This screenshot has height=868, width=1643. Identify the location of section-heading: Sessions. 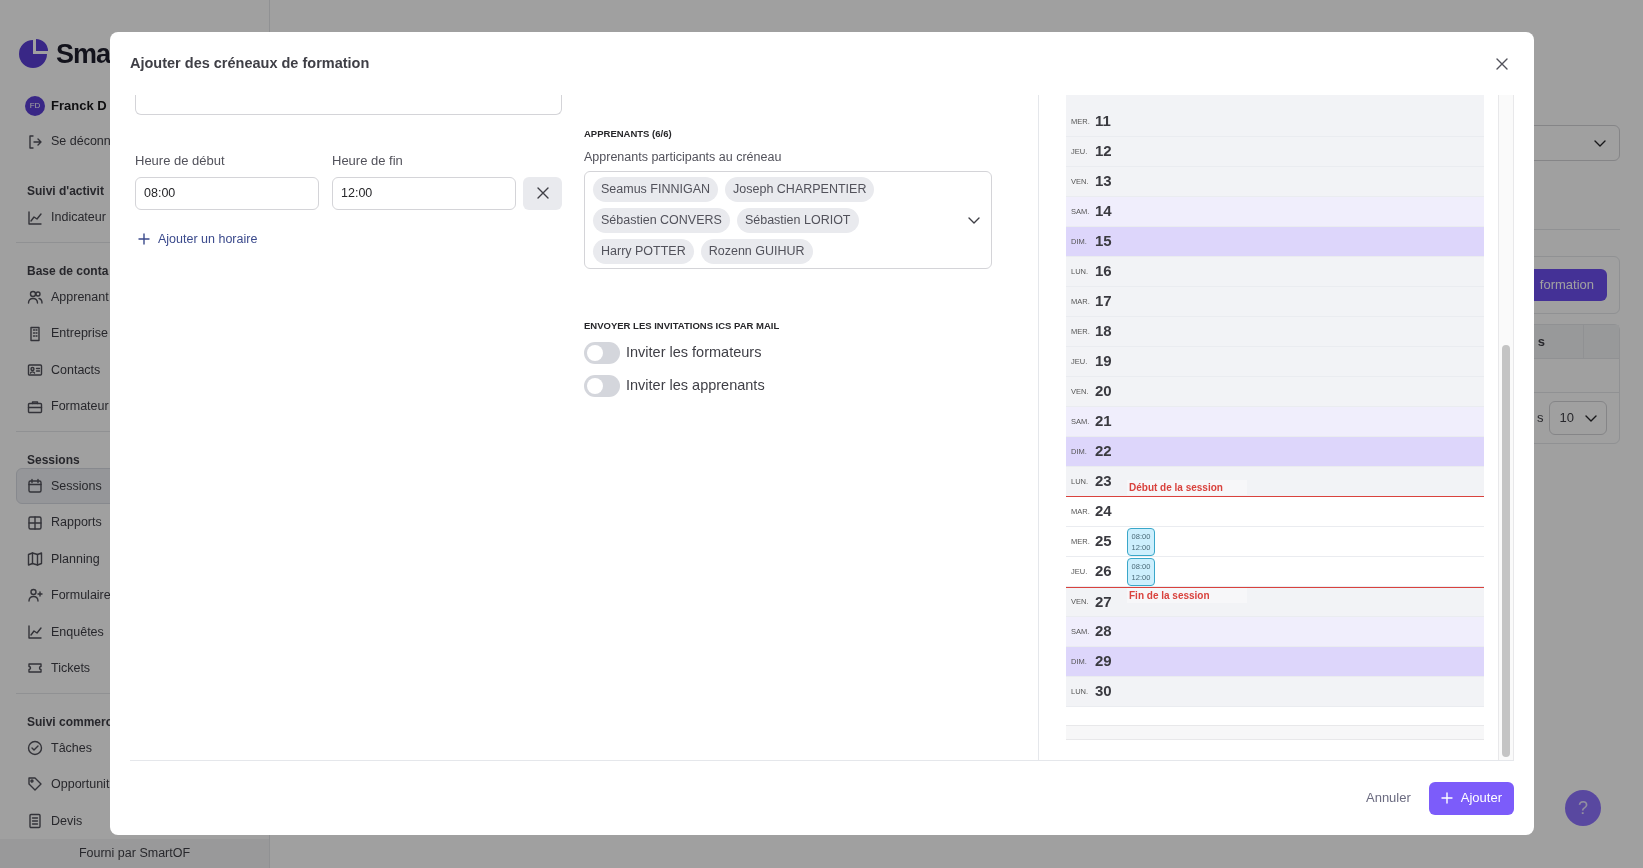
(53, 459).